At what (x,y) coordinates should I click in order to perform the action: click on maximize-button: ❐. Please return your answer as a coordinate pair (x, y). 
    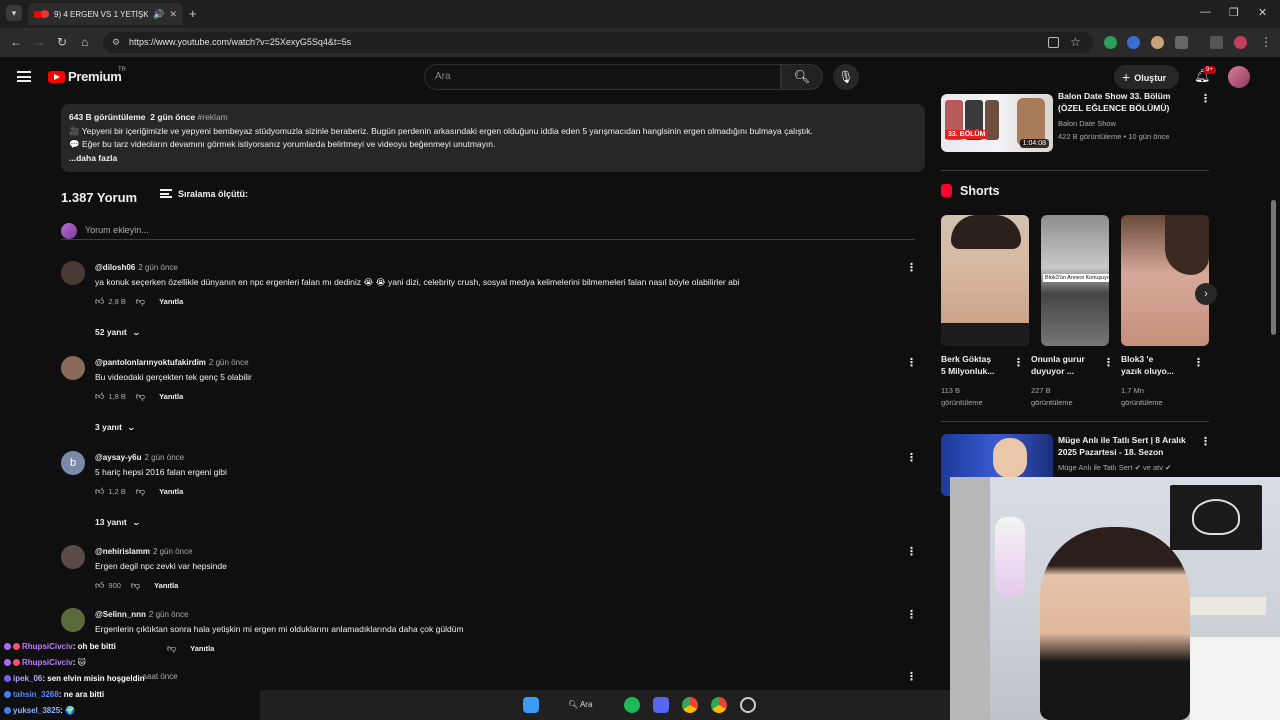
    Looking at the image, I should click on (1234, 12).